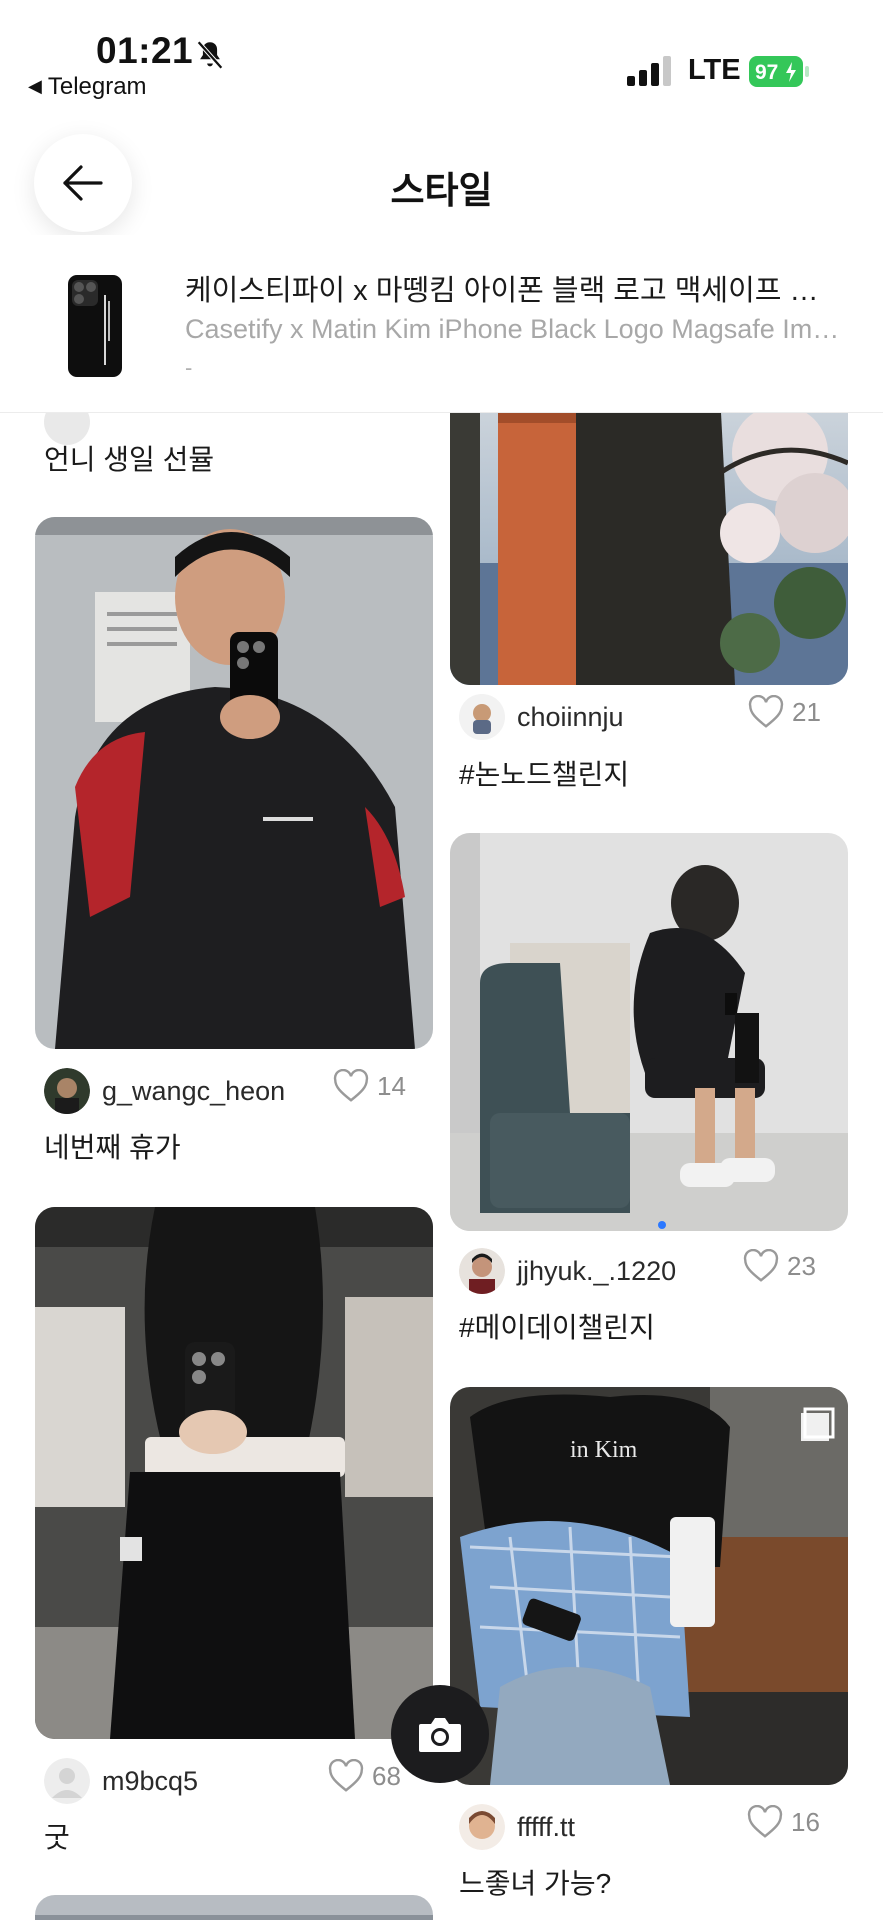  I want to click on camera-icon, so click(440, 1735).